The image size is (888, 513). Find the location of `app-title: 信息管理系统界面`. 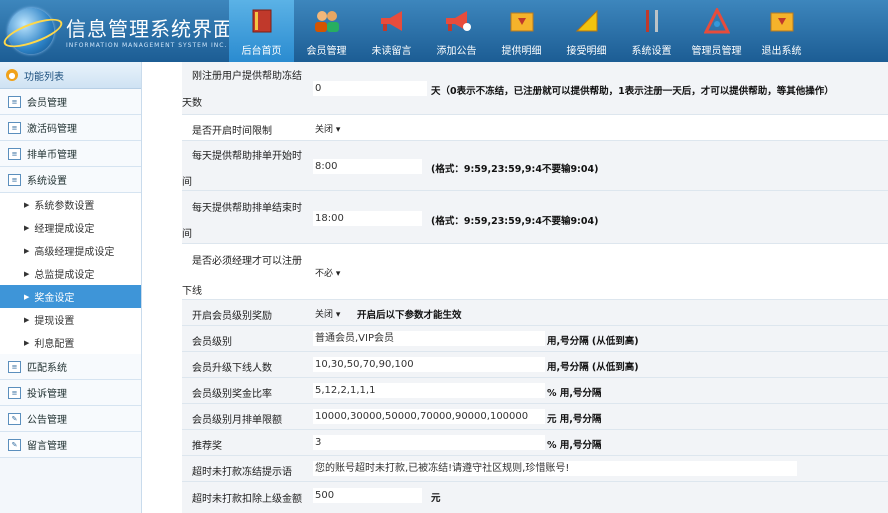

app-title: 信息管理系统界面 is located at coordinates (150, 29).